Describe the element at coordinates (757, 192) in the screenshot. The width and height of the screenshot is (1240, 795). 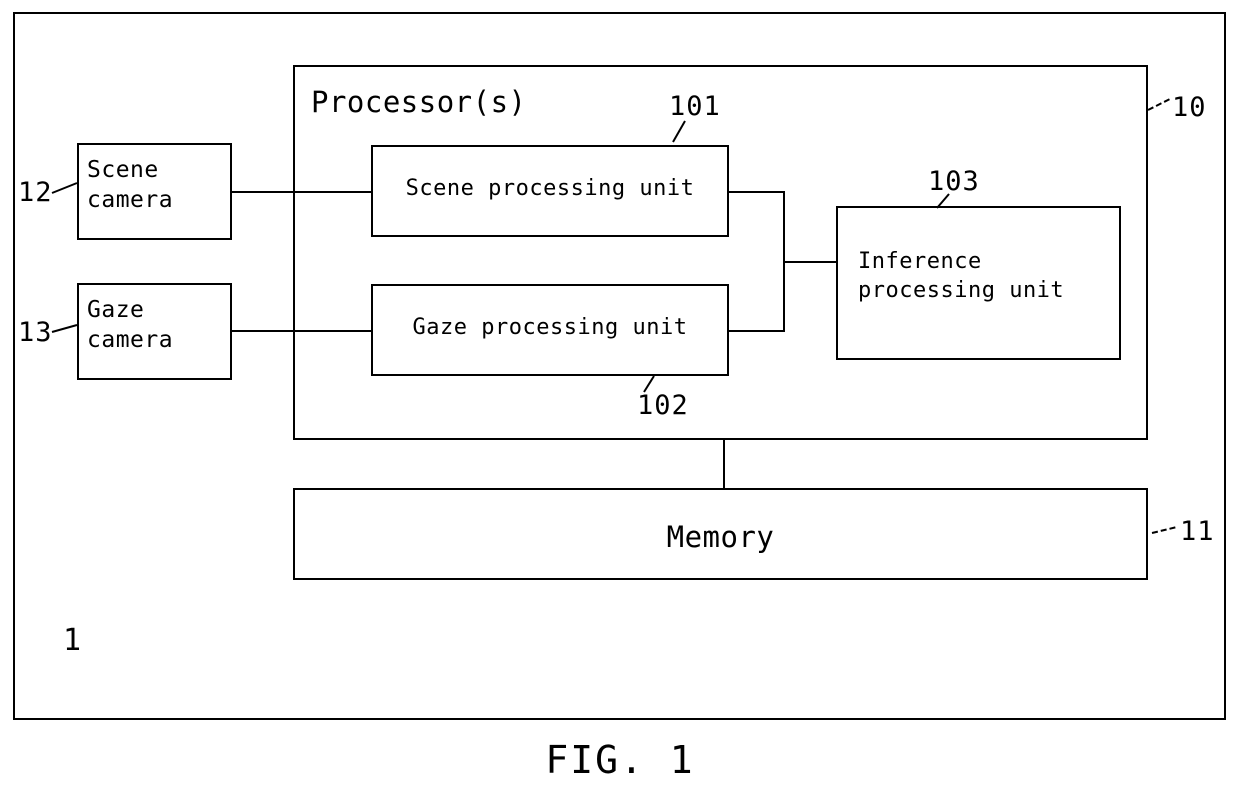
I see `connector-scene-unit-to-bus` at that location.